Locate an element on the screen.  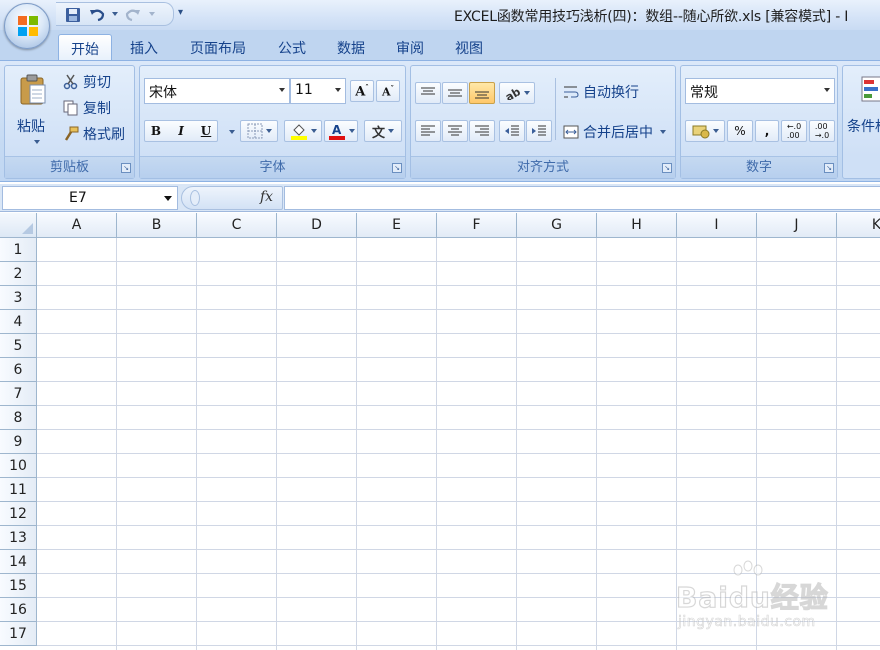
row-header-4: 4 is located at coordinates (18, 322).